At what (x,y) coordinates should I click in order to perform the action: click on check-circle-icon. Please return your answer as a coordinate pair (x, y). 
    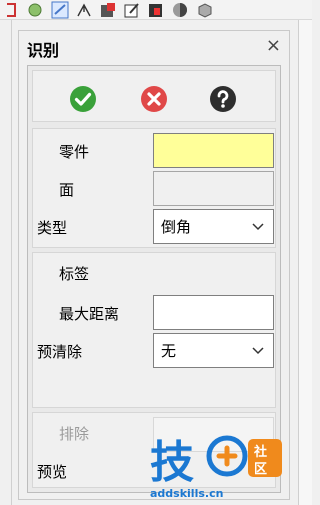
    Looking at the image, I should click on (83, 99).